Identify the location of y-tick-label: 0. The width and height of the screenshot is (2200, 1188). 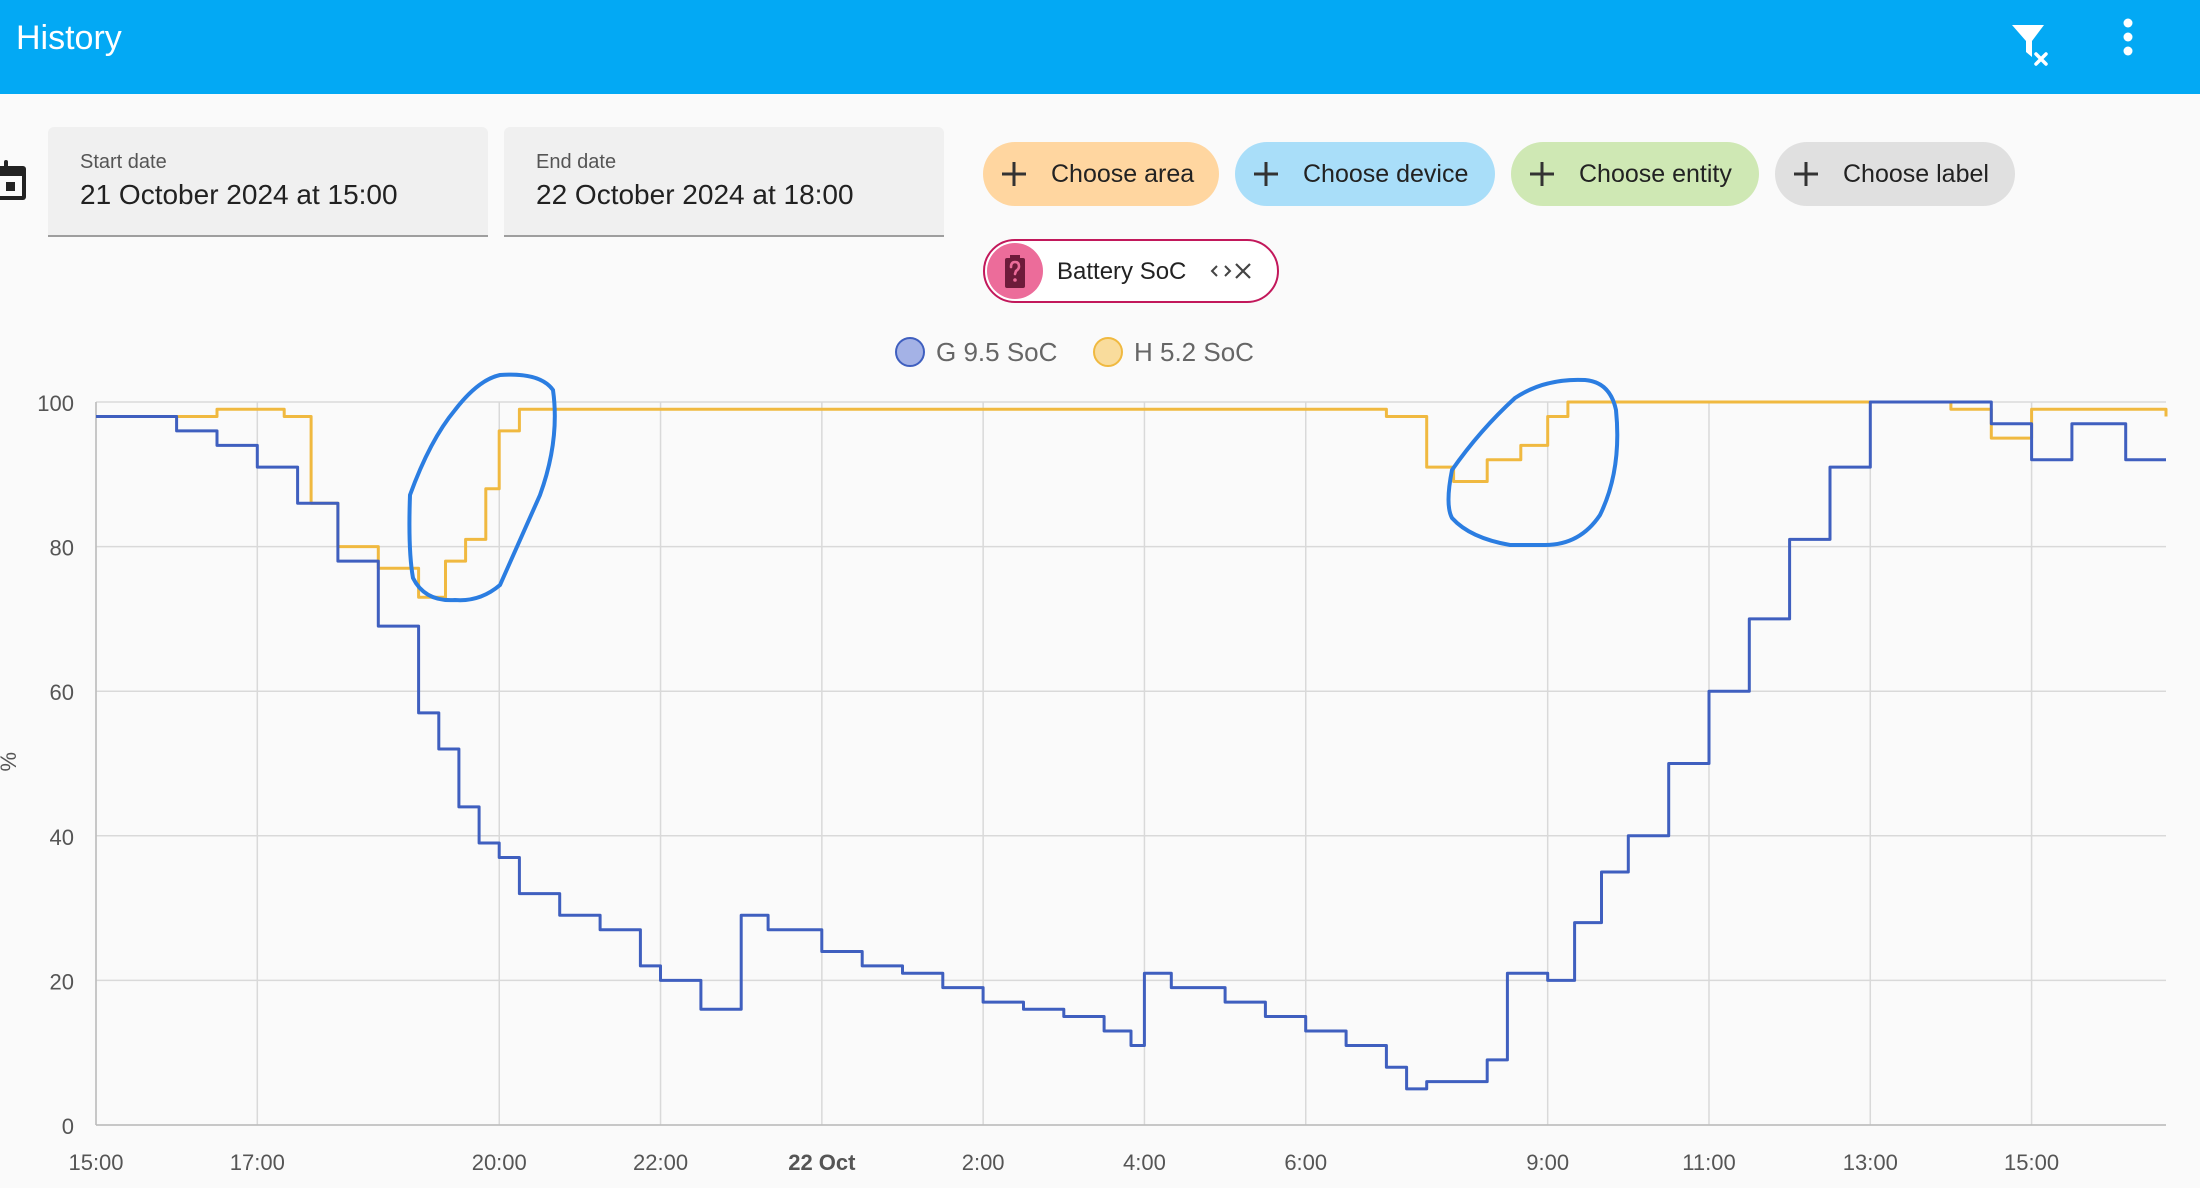
(68, 1126).